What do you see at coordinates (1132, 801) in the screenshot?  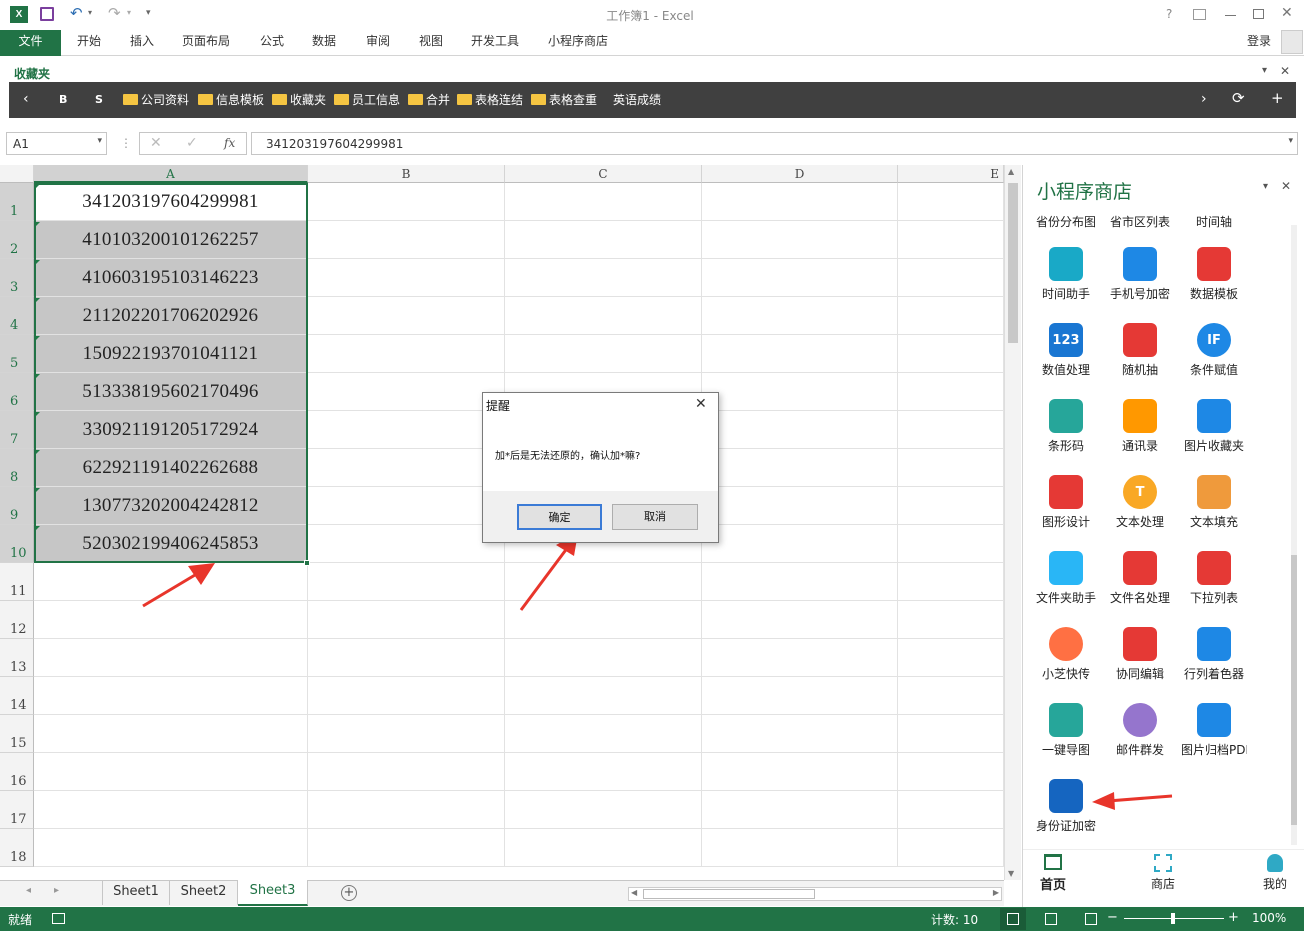 I see `arrow-to-id-card-item` at bounding box center [1132, 801].